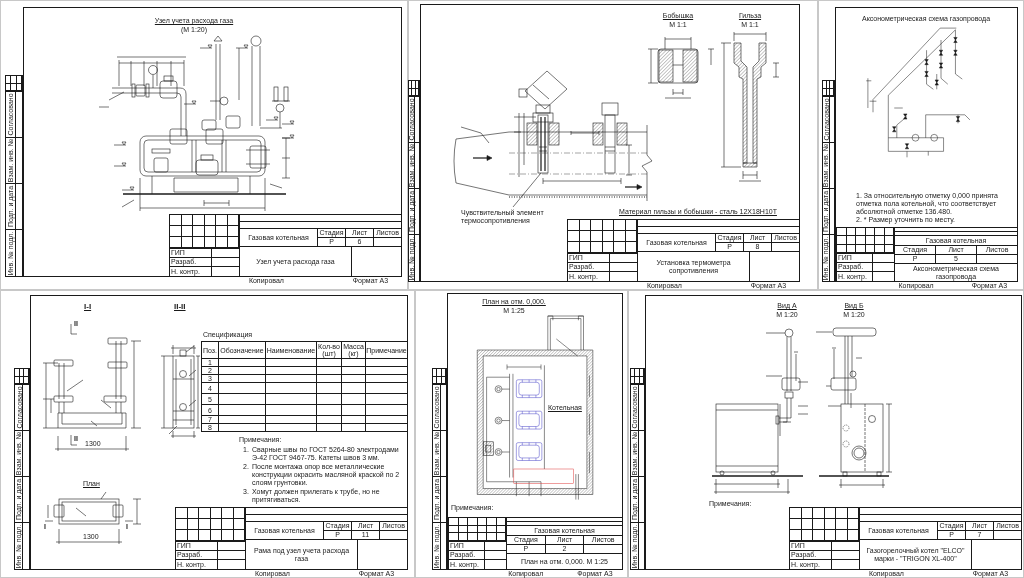 The width and height of the screenshot is (1024, 578). I want to click on boss-section-drawing, so click(681, 67).